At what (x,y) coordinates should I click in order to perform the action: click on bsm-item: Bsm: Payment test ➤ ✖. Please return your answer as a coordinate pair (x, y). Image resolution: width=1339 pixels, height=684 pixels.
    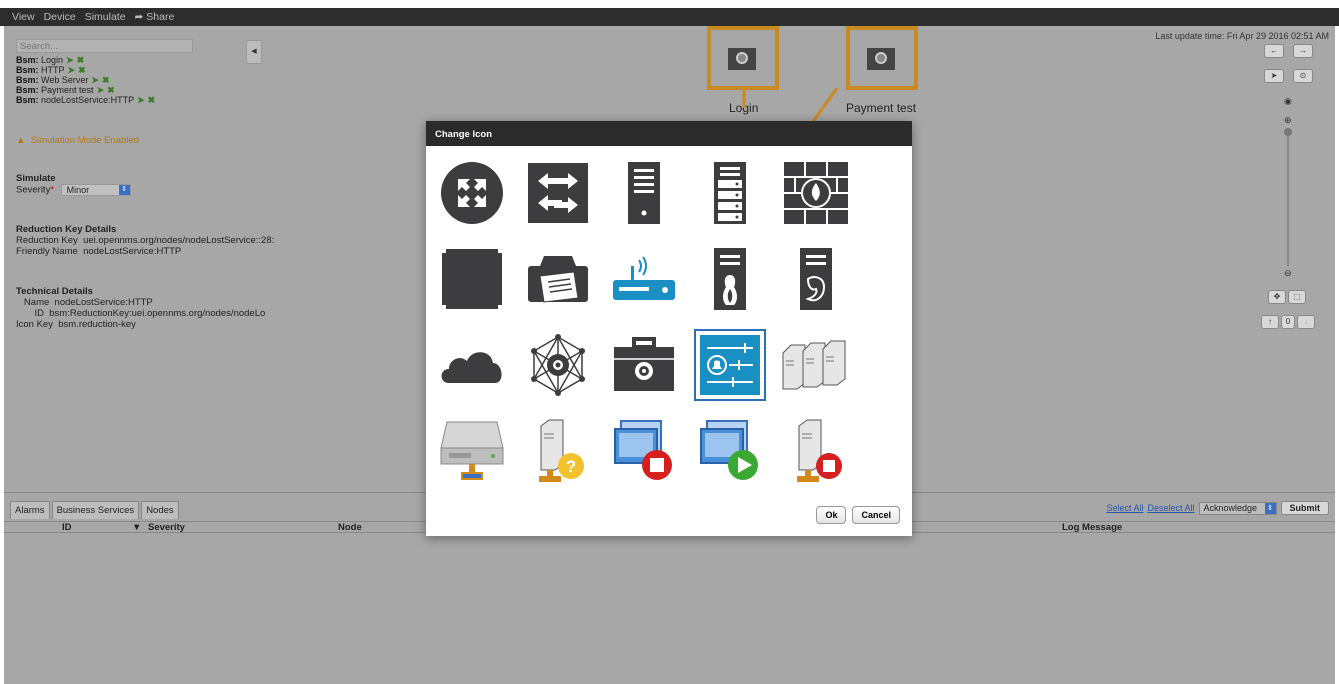
    Looking at the image, I should click on (85, 90).